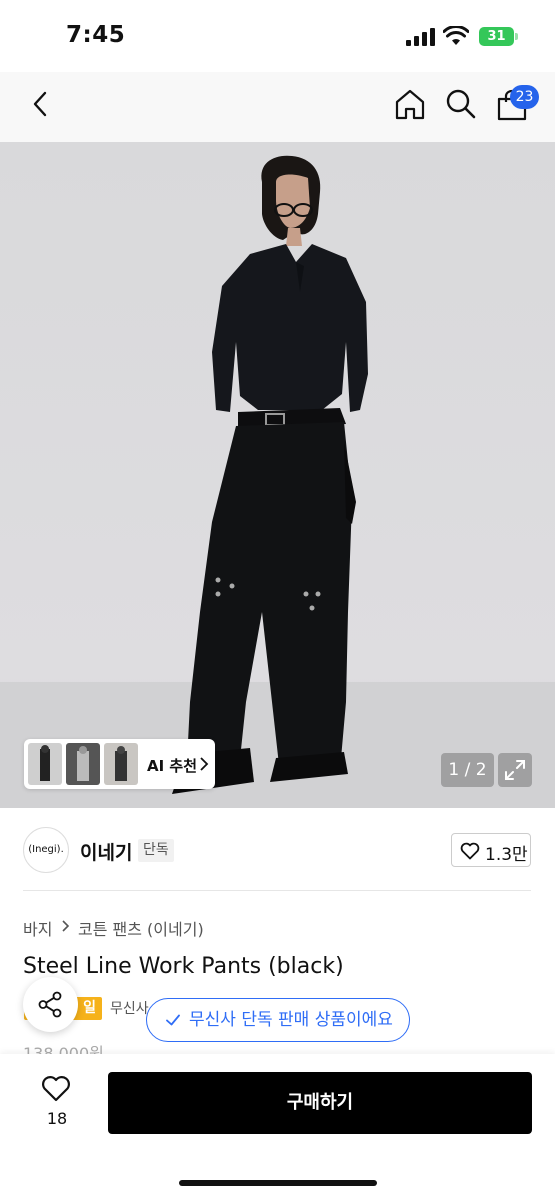  Describe the element at coordinates (172, 765) in the screenshot. I see `ai-recommend-label: AI 추천` at that location.